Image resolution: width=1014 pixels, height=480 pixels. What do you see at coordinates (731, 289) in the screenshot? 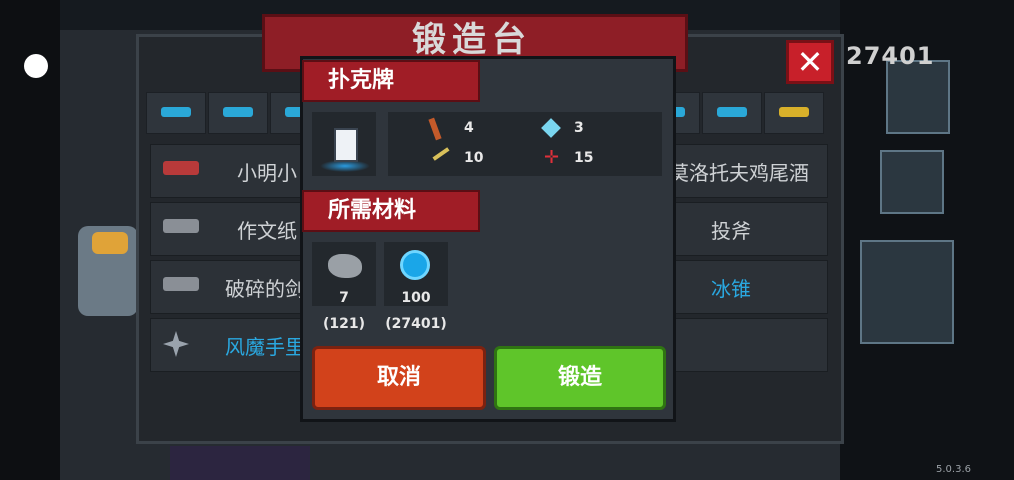
I see `weapon-name-right: 冰锥` at bounding box center [731, 289].